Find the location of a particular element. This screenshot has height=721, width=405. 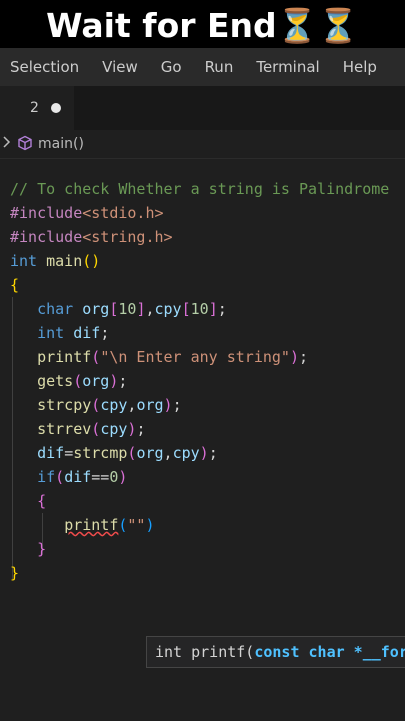

video-title-banner: Wait for End⏳⏳ is located at coordinates (202, 24).